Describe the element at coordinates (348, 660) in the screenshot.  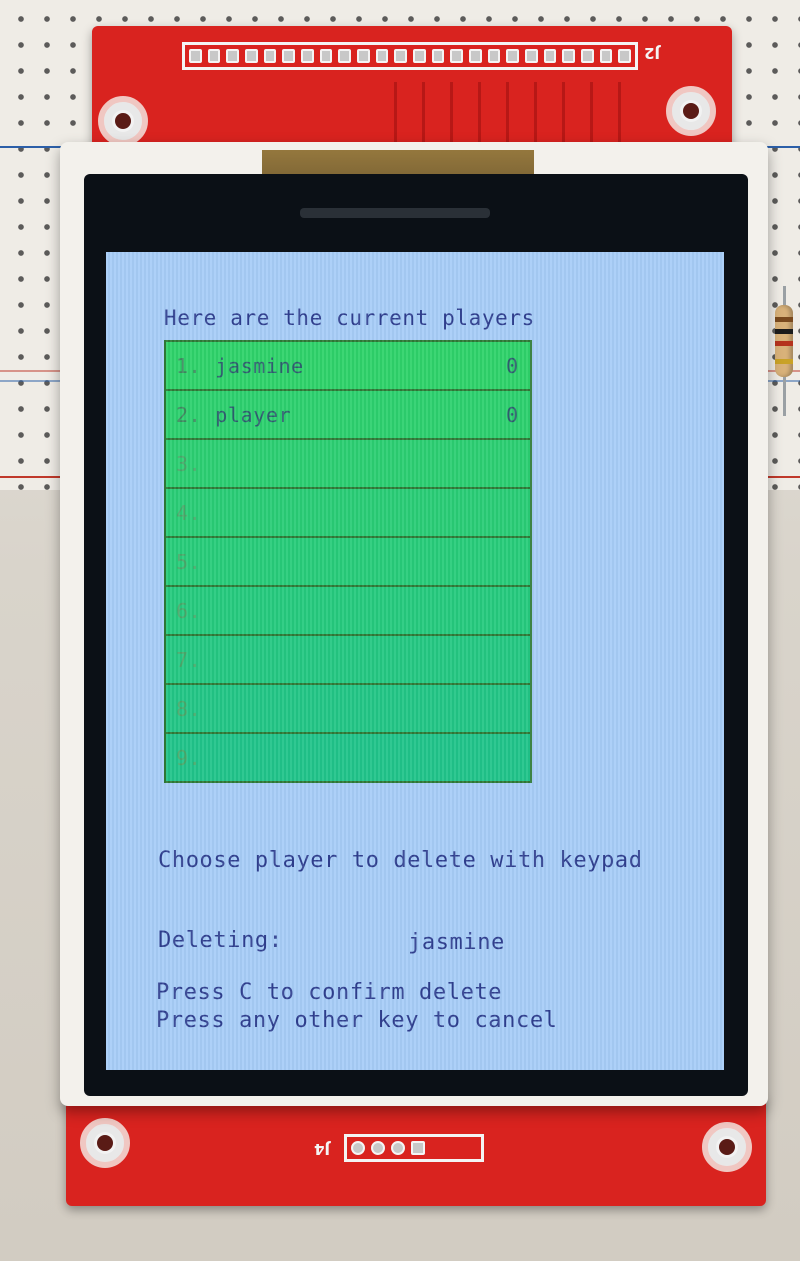
I see `player-row: 7.` at that location.